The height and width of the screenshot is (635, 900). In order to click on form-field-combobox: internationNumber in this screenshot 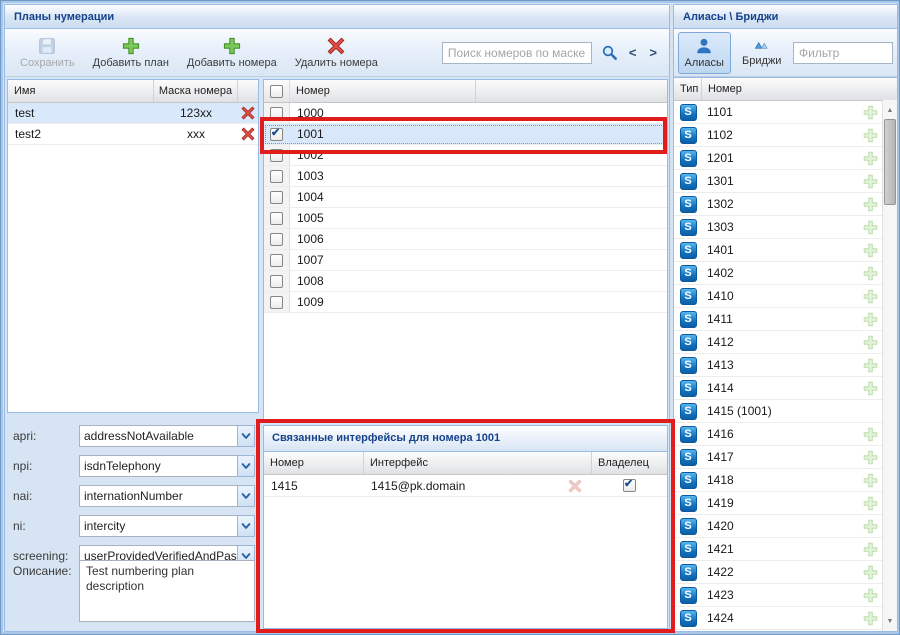, I will do `click(167, 496)`.